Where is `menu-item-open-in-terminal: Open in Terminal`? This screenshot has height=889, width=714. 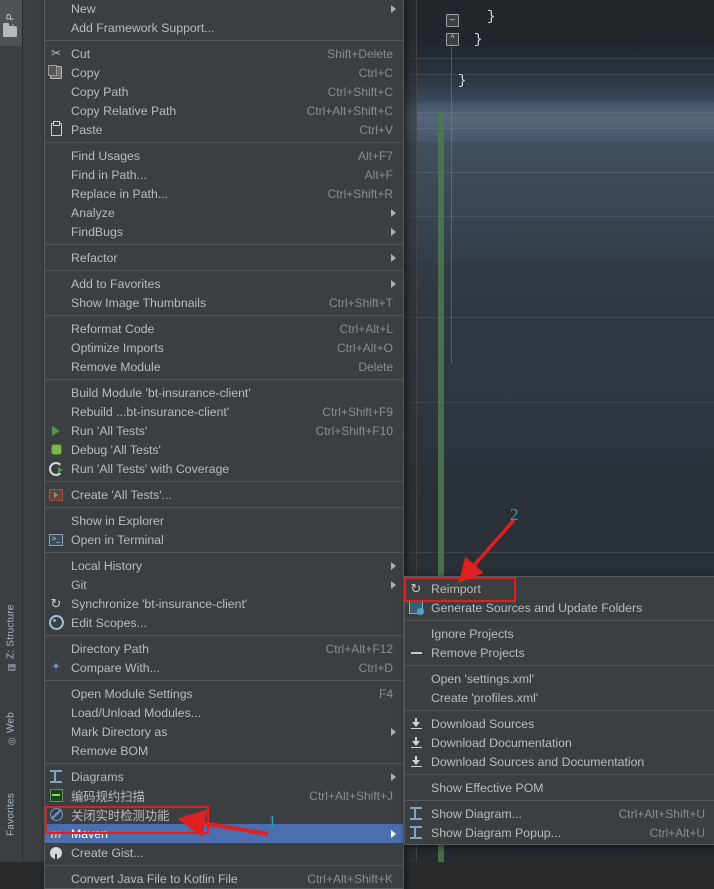
menu-item-open-in-terminal: Open in Terminal is located at coordinates (224, 539).